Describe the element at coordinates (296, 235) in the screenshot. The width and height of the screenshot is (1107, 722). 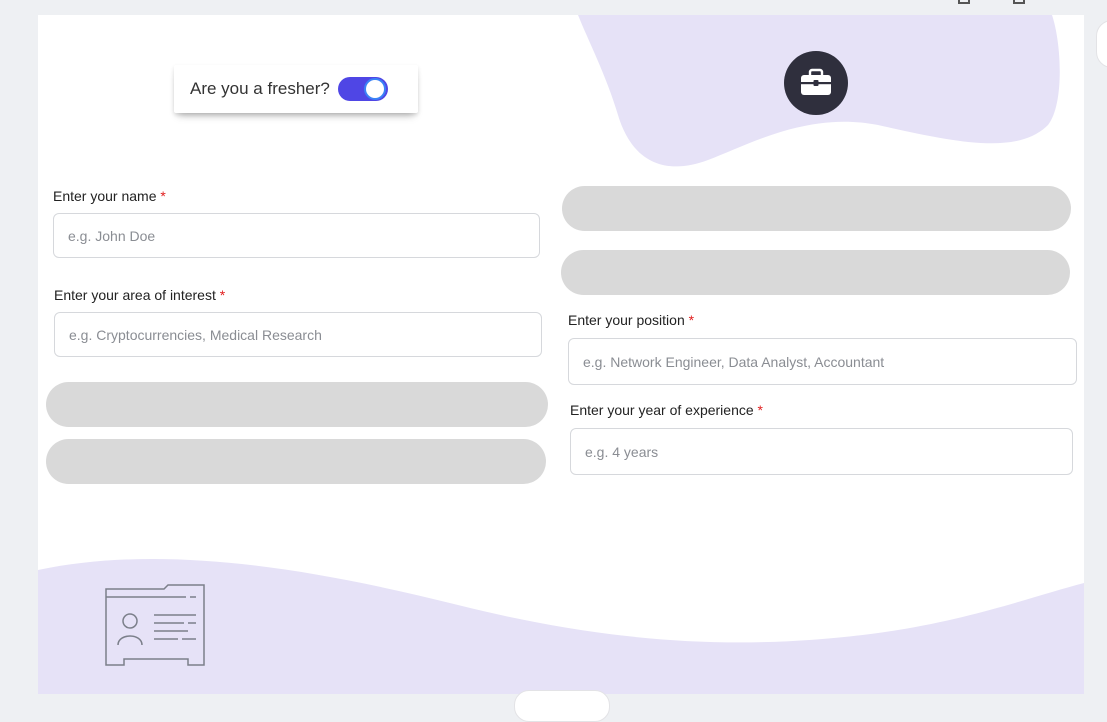
I see `name-input` at that location.